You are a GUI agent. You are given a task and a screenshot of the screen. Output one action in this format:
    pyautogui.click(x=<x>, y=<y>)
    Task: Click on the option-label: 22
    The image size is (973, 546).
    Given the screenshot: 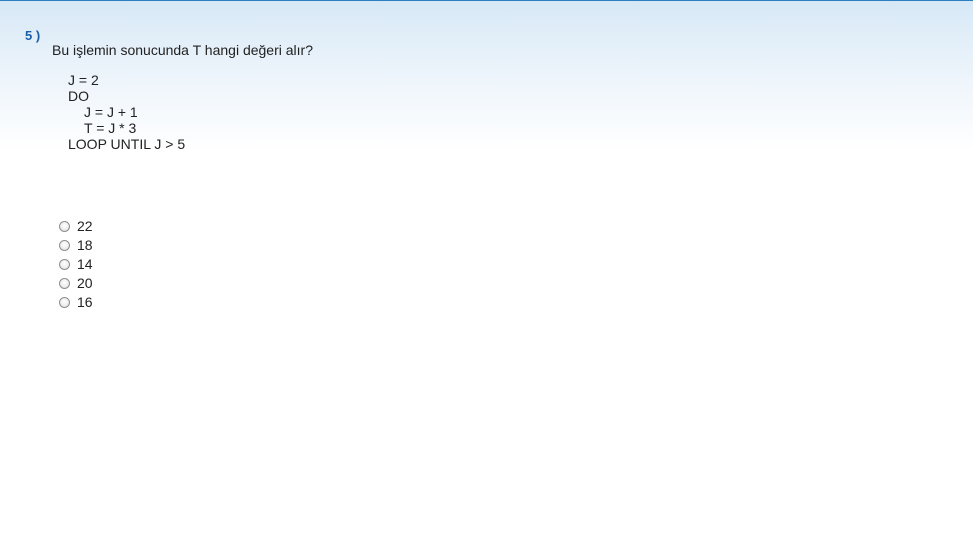 What is the action you would take?
    pyautogui.click(x=85, y=225)
    